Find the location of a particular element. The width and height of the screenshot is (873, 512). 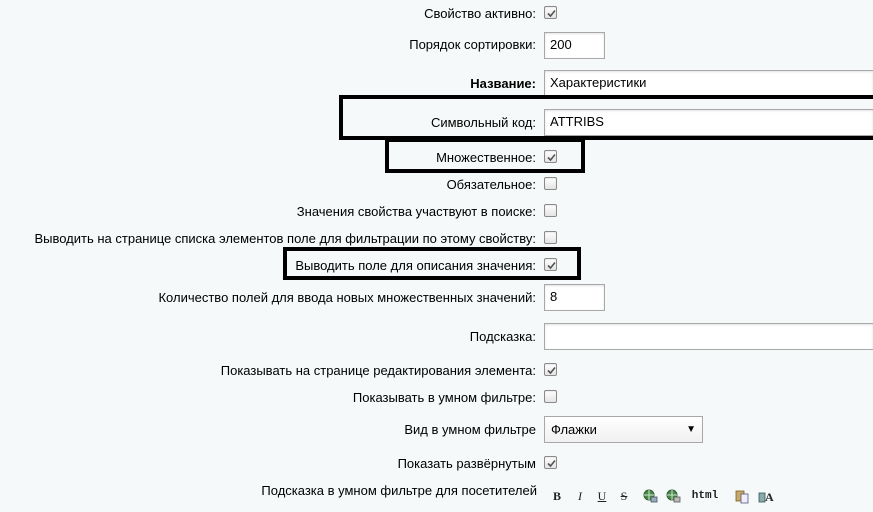

insert-link-icon is located at coordinates (650, 496).